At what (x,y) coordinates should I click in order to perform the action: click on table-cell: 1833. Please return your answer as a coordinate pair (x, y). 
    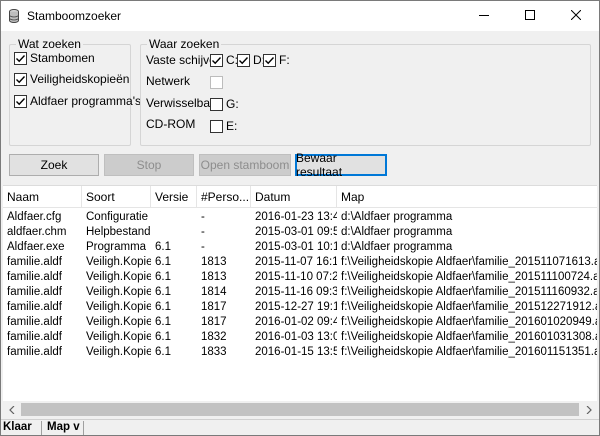
    Looking at the image, I should click on (214, 352).